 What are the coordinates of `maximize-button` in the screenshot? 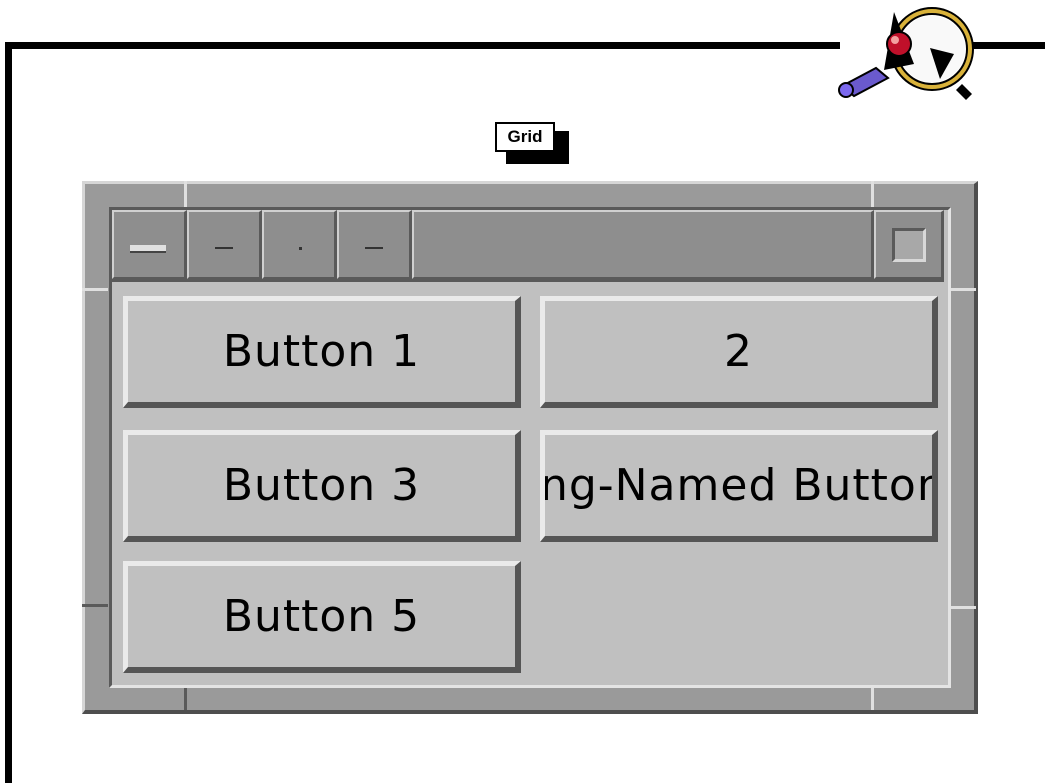 It's located at (909, 244).